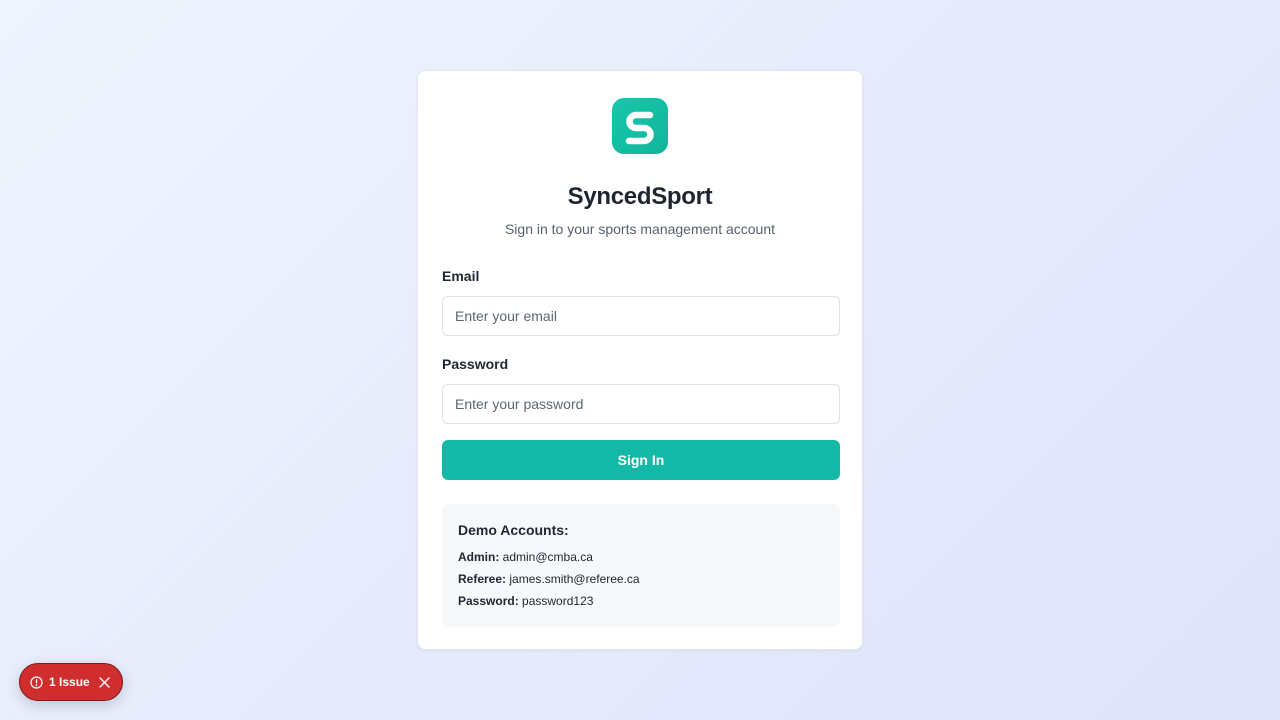  Describe the element at coordinates (641, 316) in the screenshot. I see `email-input` at that location.